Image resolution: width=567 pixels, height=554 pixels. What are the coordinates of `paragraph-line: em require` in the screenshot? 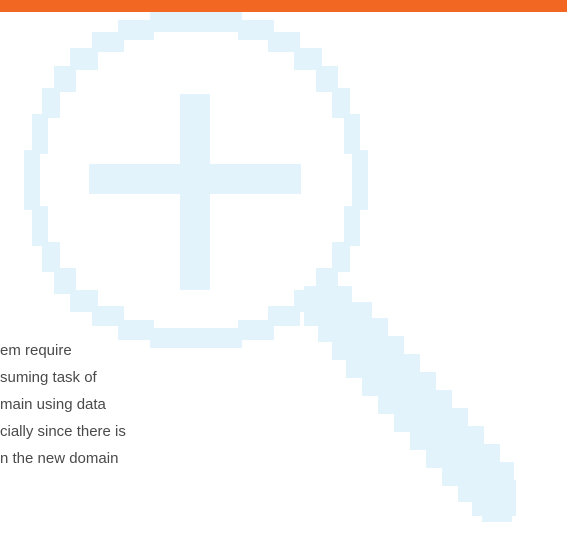 It's located at (36, 350).